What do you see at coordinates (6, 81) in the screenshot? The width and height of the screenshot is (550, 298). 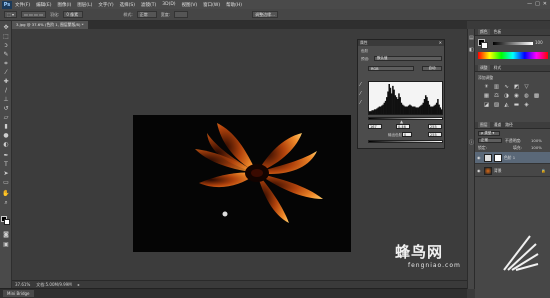 I see `healing-icon: ✚` at bounding box center [6, 81].